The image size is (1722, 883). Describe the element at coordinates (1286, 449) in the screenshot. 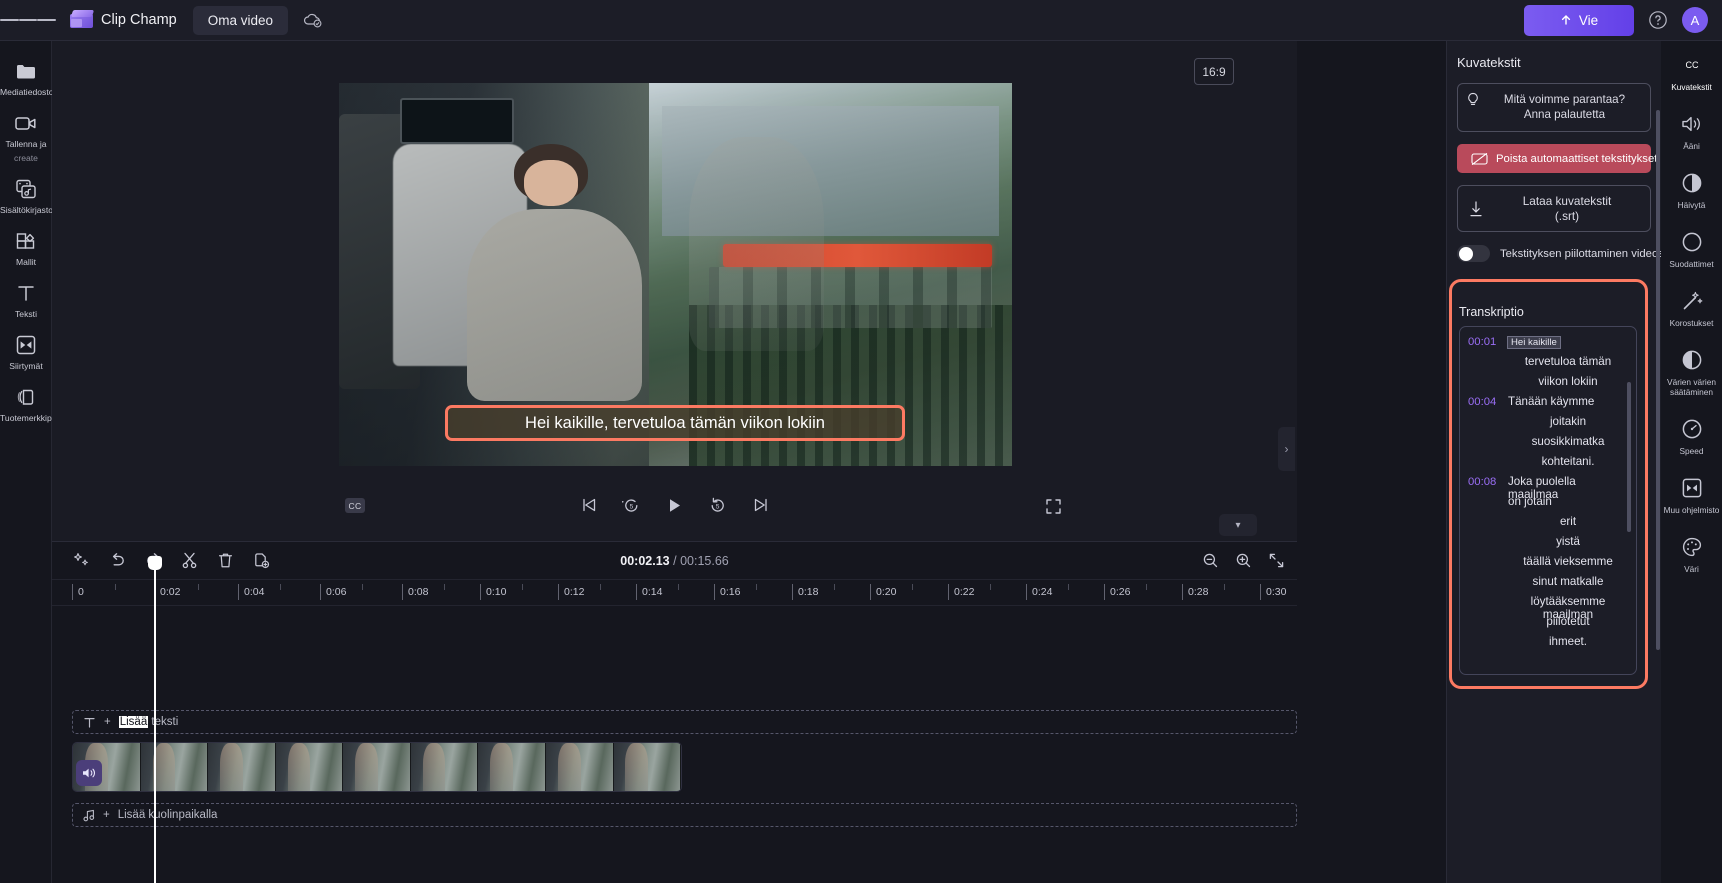

I see `chevron-right-icon: ›` at that location.